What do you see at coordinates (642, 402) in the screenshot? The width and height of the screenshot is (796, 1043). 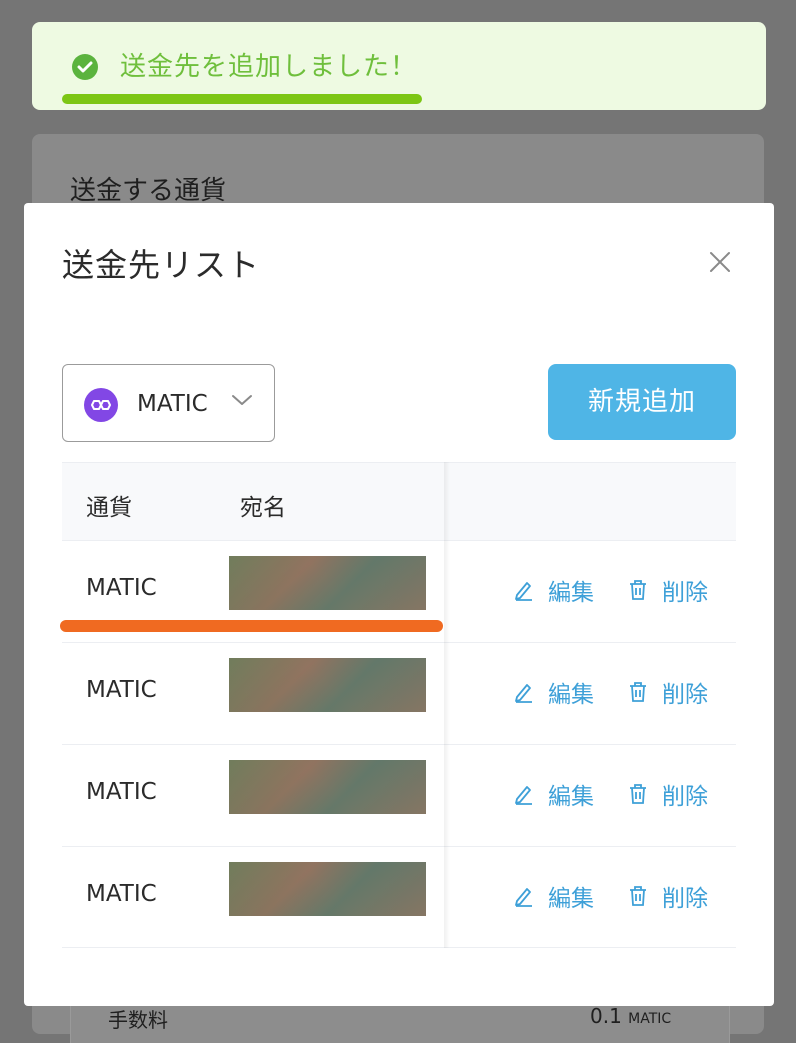 I see `add-new-button: 新規追加` at bounding box center [642, 402].